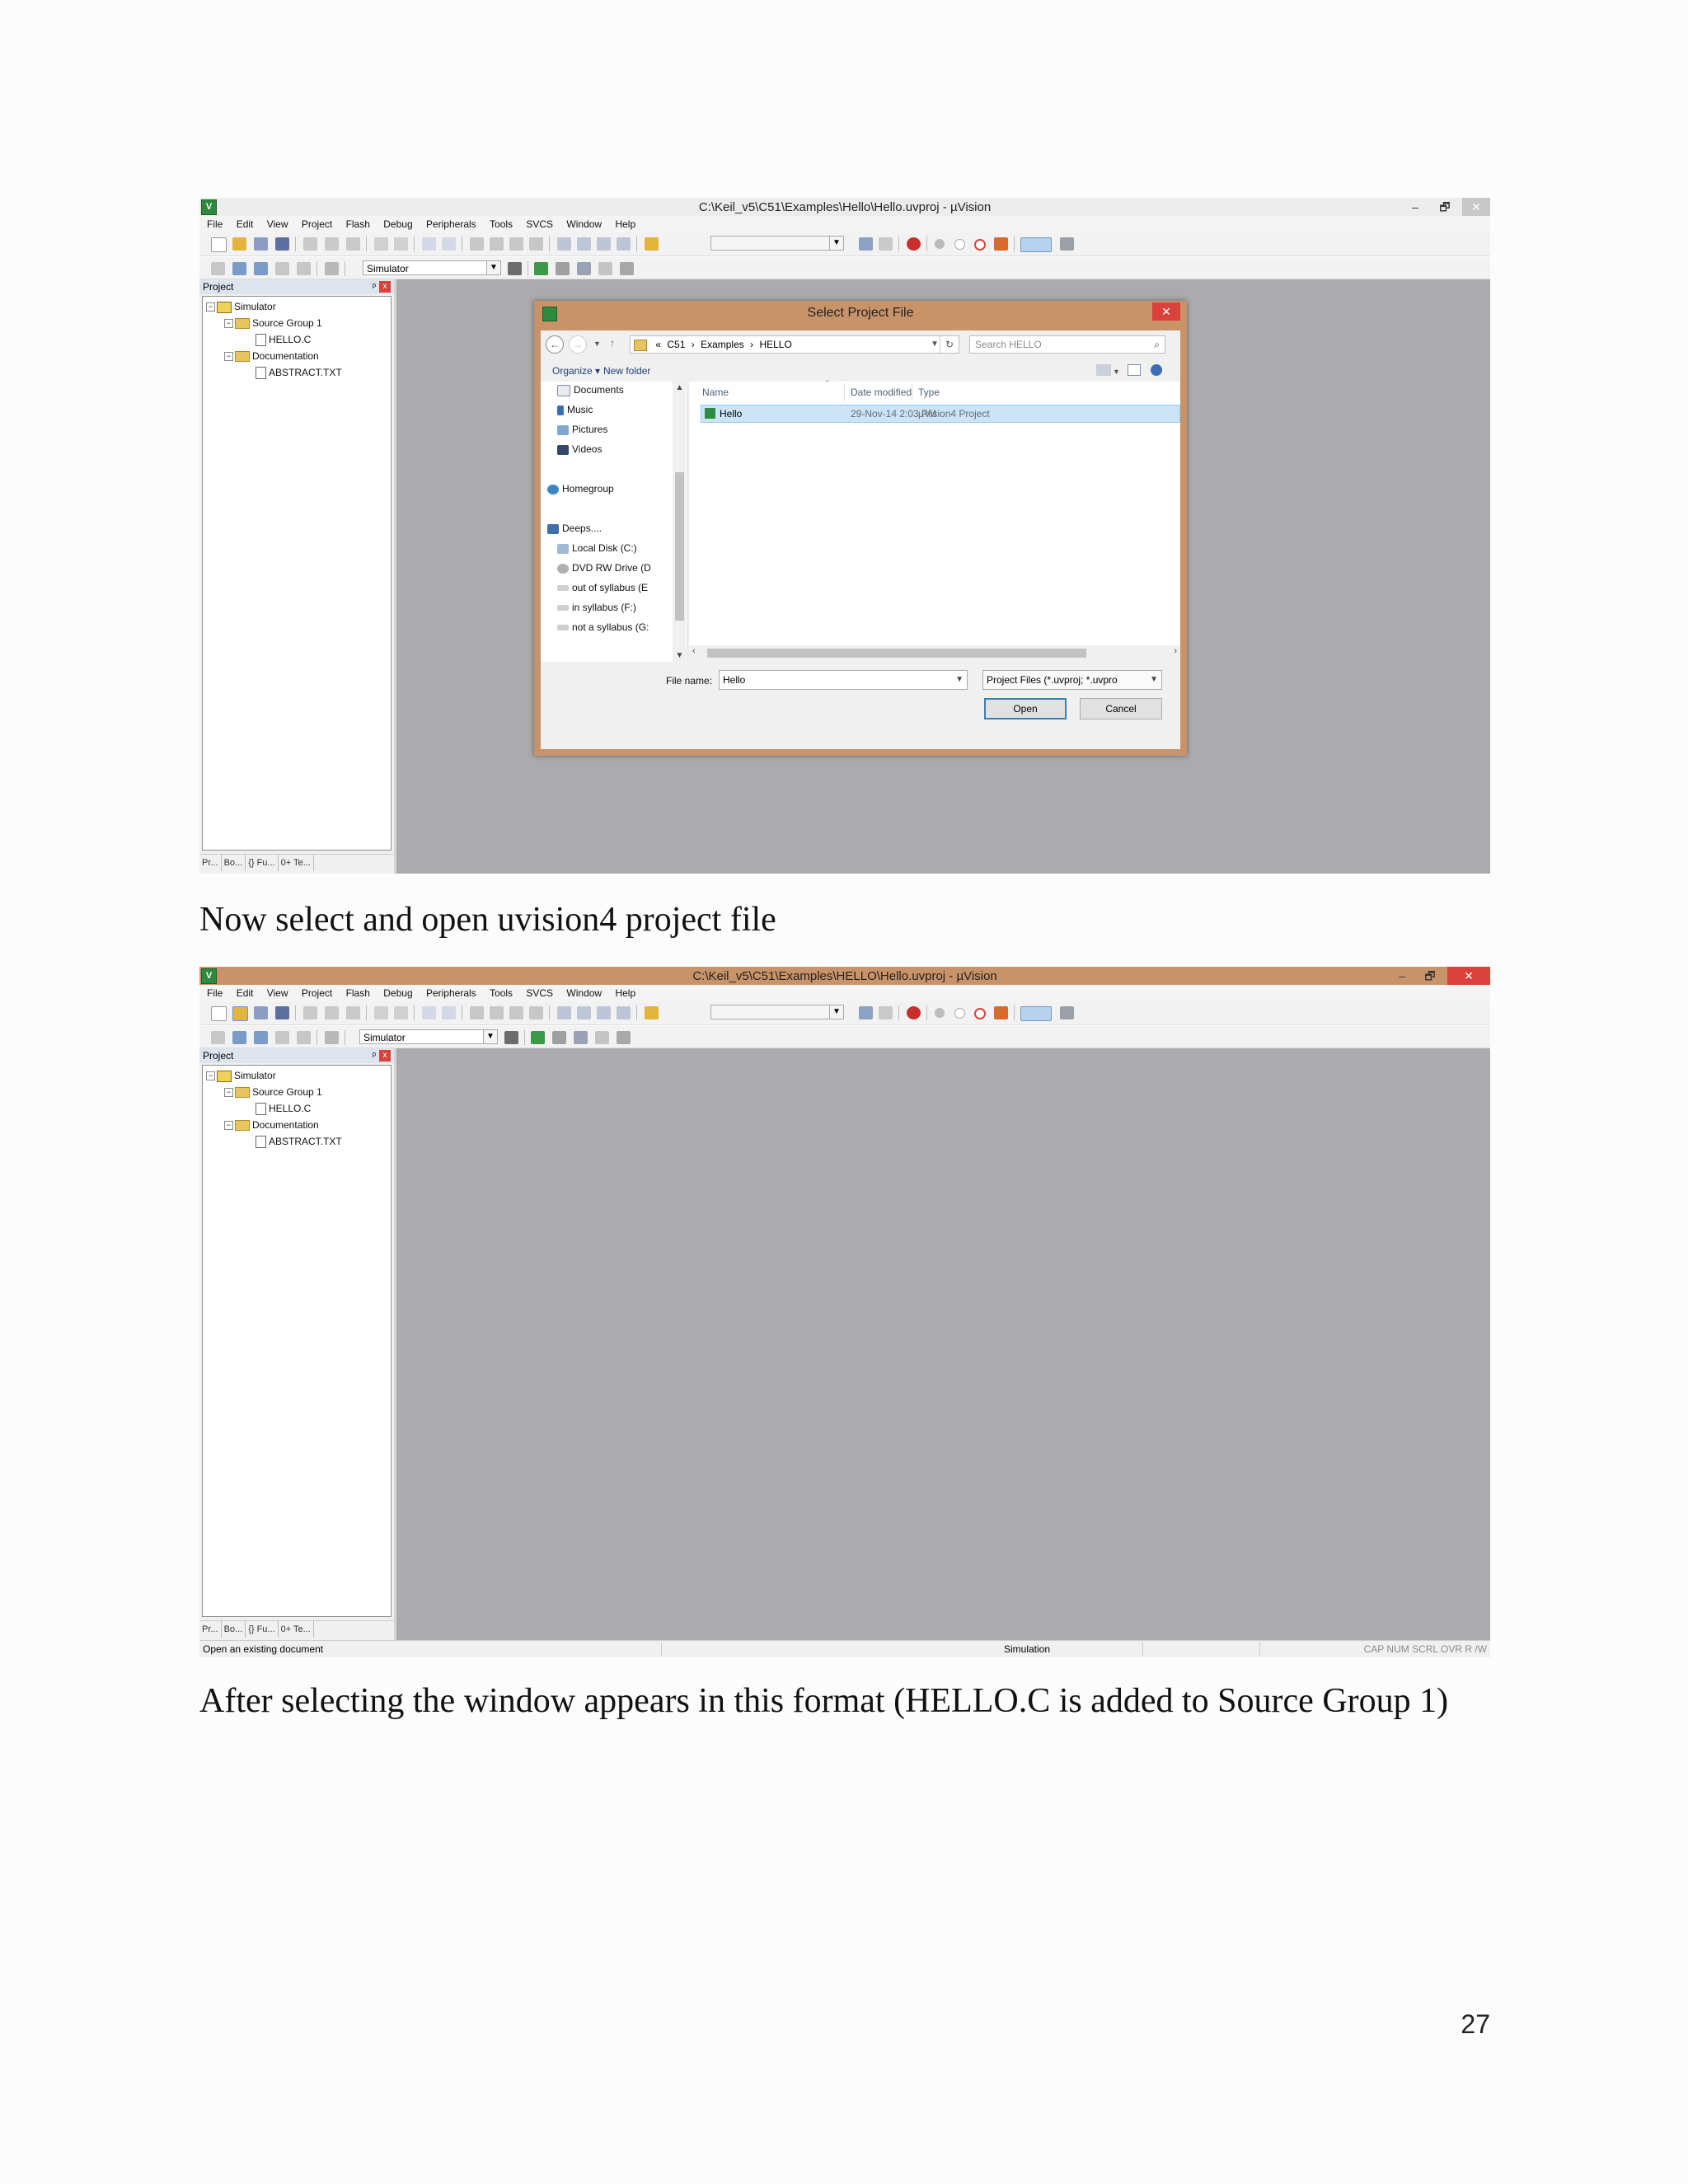 The height and width of the screenshot is (2184, 1688). I want to click on disable-all-breakpoints-icon, so click(1001, 244).